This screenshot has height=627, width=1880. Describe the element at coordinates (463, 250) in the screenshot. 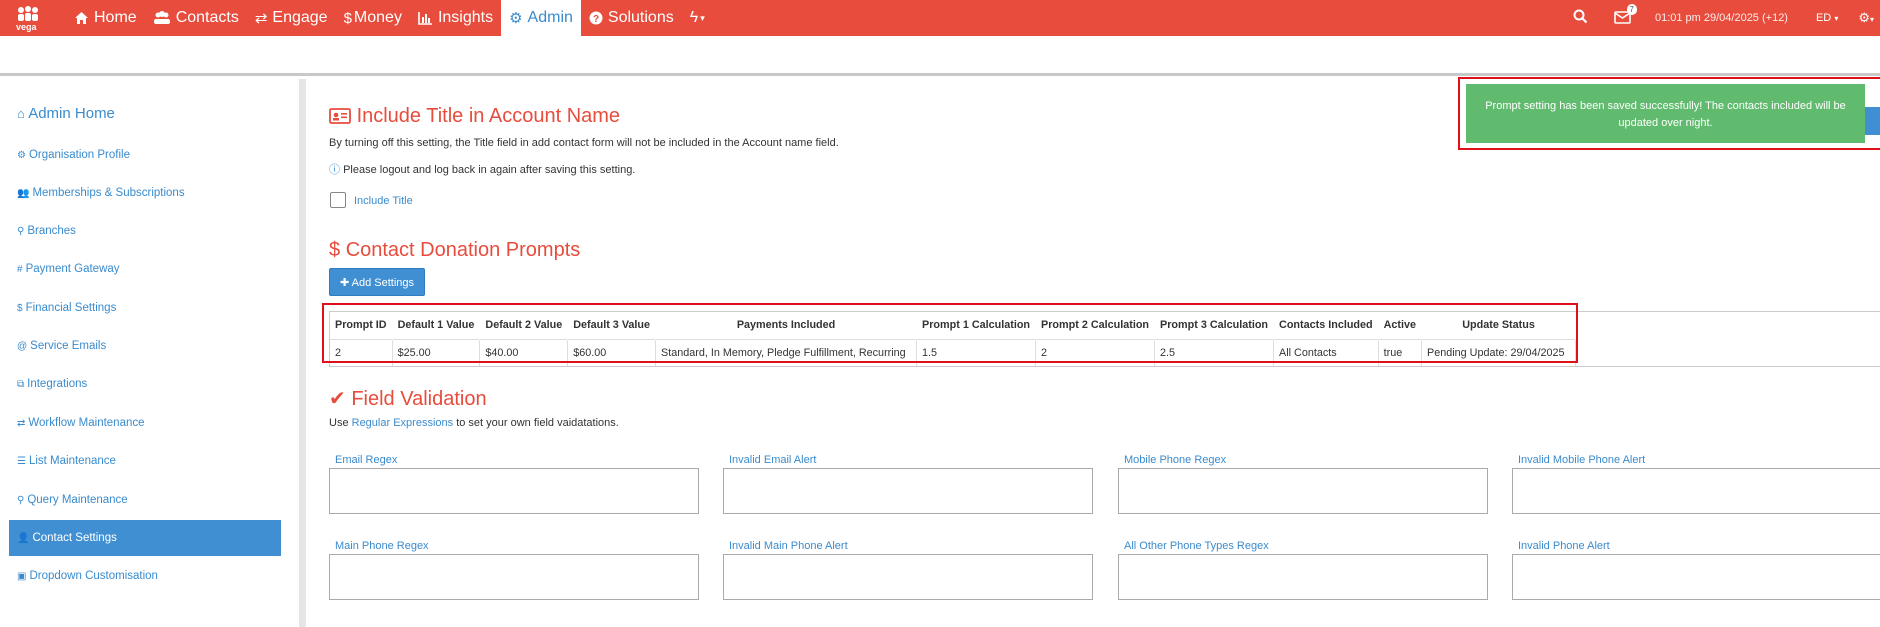

I see `donation-prompts-heading-text: Contact Donation Prompts` at that location.